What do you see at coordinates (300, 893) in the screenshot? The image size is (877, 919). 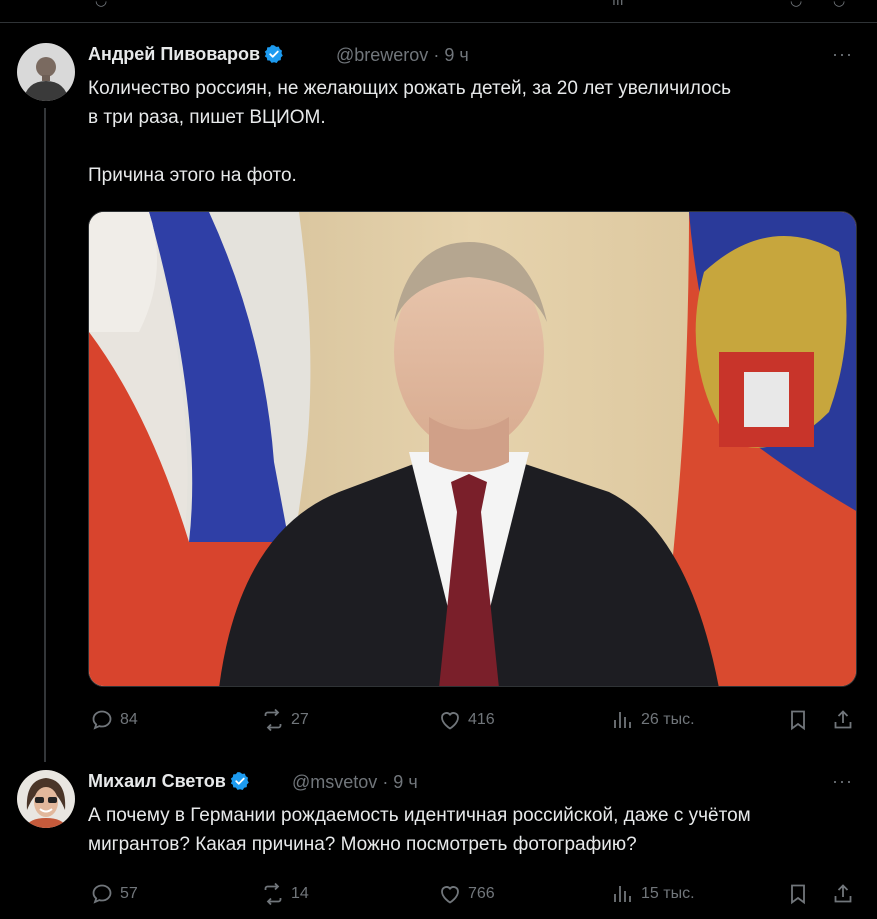 I see `retweet-count: 14` at bounding box center [300, 893].